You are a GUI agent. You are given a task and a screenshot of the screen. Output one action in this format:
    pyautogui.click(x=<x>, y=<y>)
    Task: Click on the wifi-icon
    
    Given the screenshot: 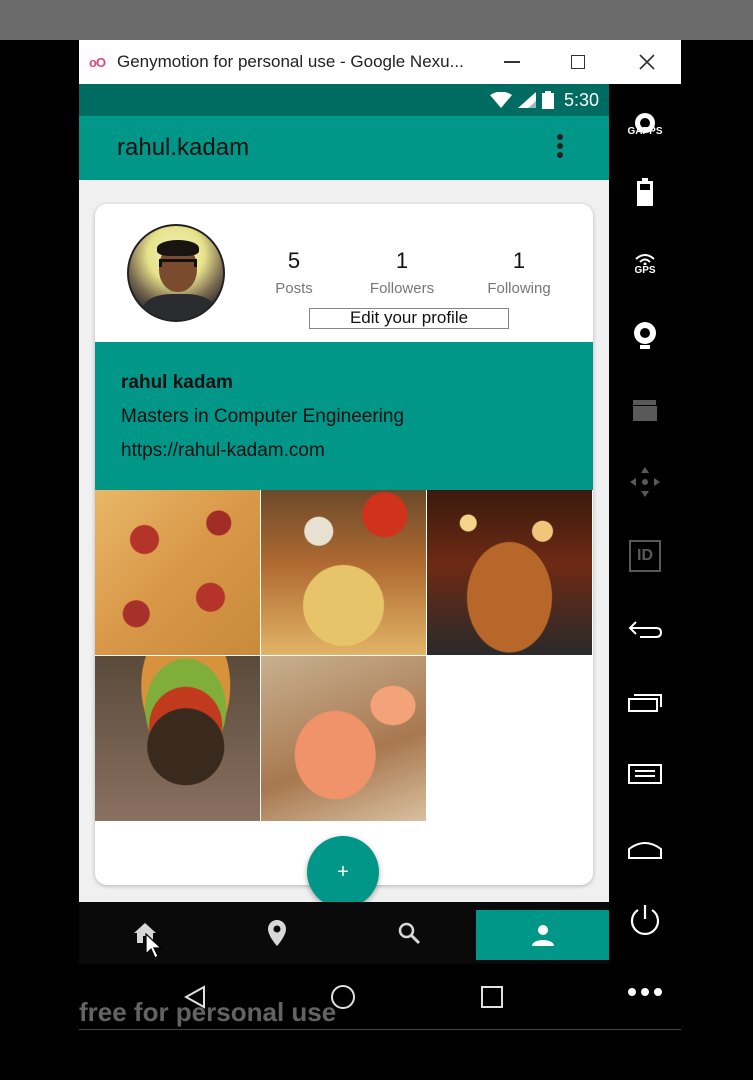 What is the action you would take?
    pyautogui.click(x=500, y=100)
    